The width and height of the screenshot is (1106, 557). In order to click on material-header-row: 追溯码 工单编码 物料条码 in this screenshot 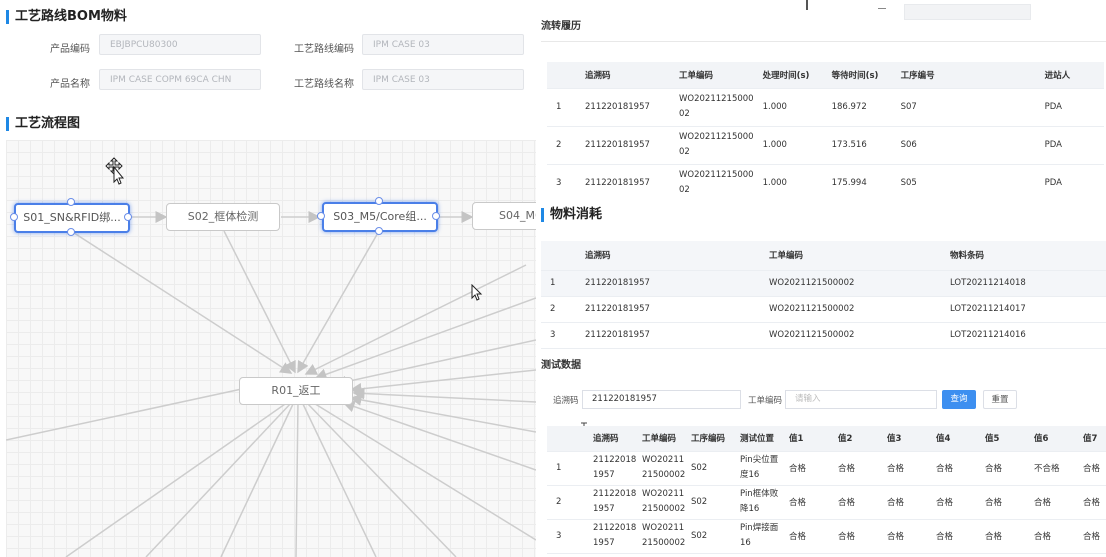, I will do `click(823, 256)`.